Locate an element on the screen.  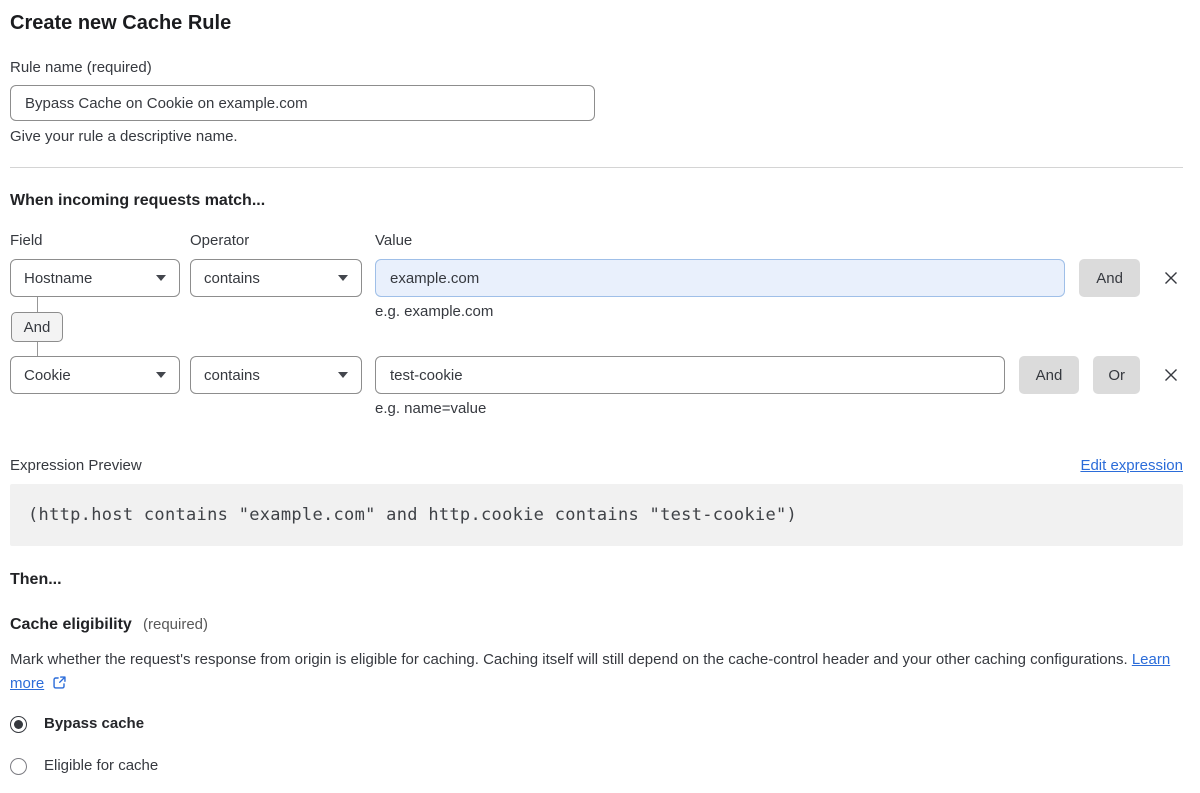
external-link-icon is located at coordinates (59, 682).